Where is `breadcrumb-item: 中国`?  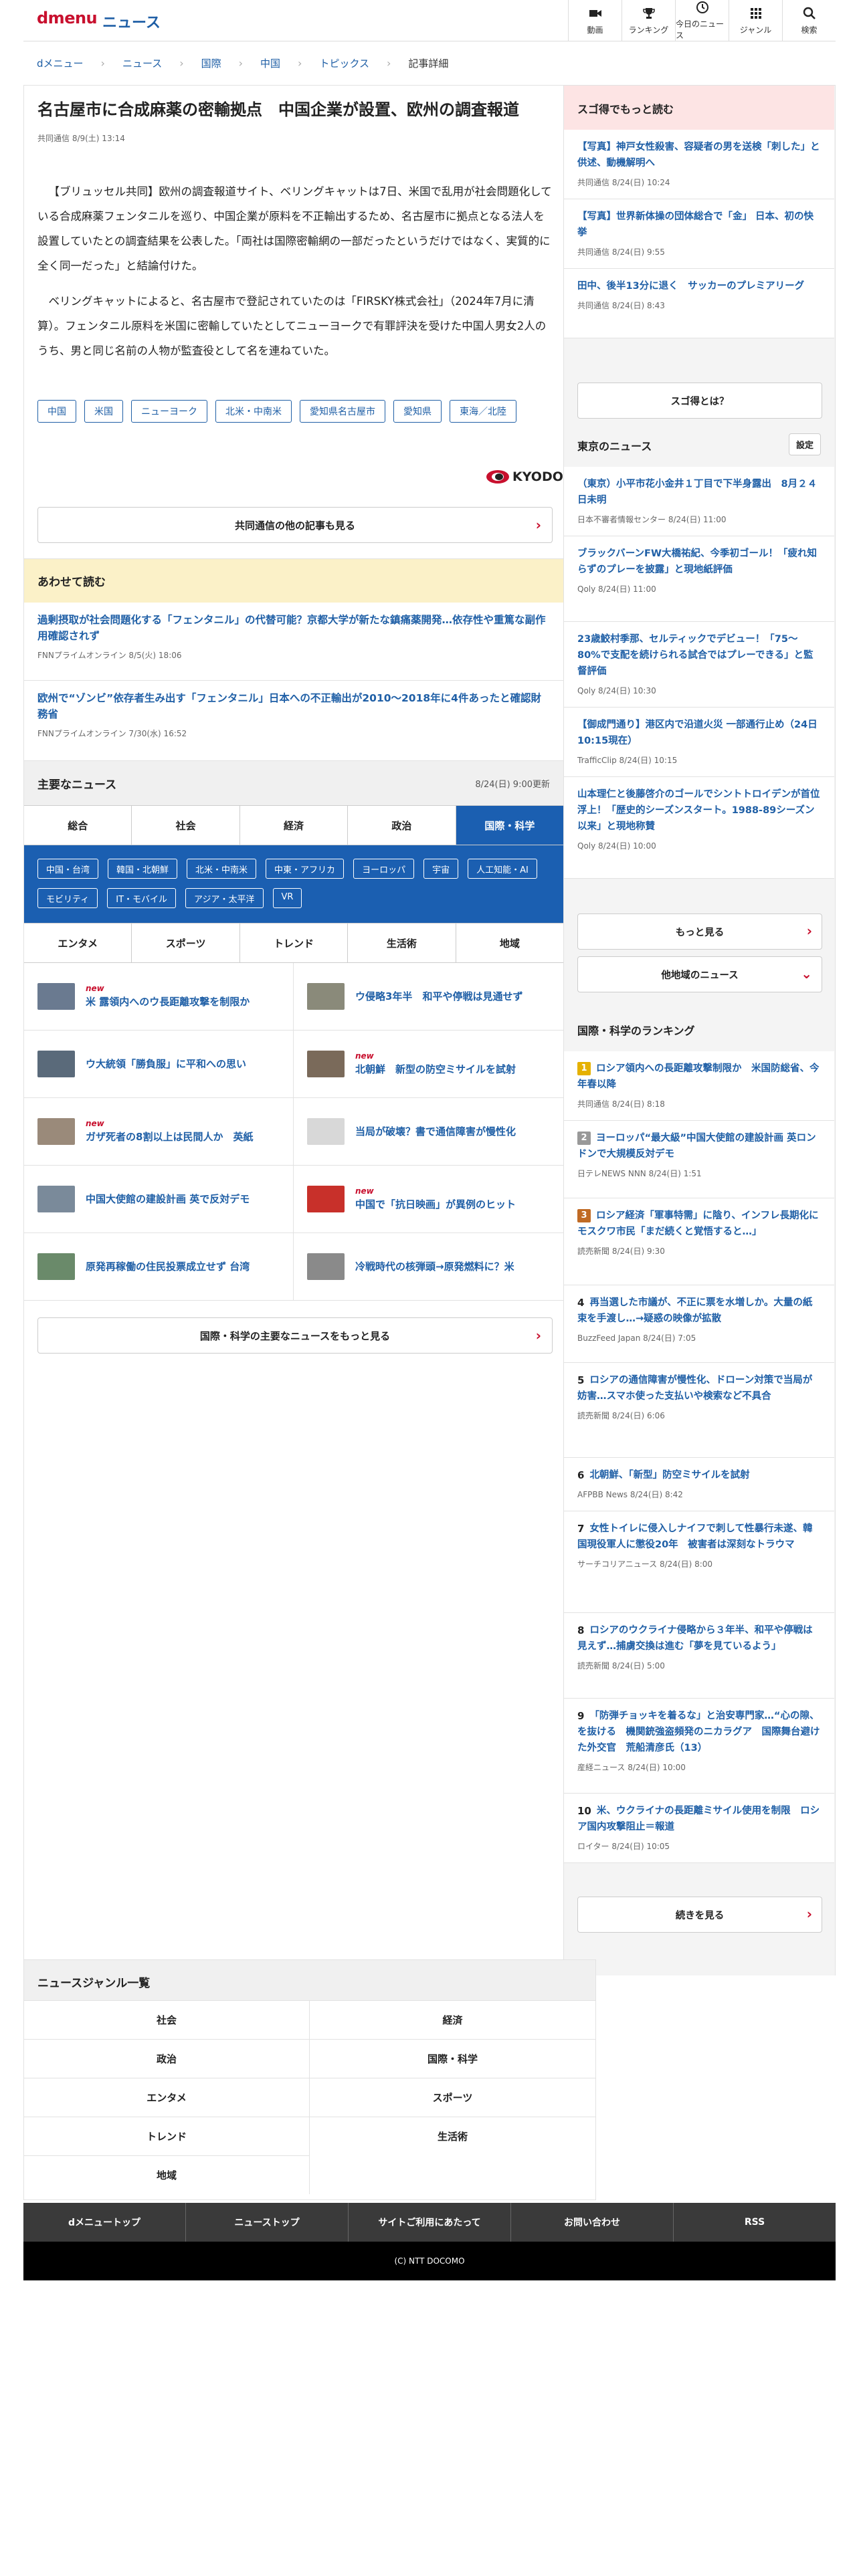
breadcrumb-item: 中国 is located at coordinates (270, 63).